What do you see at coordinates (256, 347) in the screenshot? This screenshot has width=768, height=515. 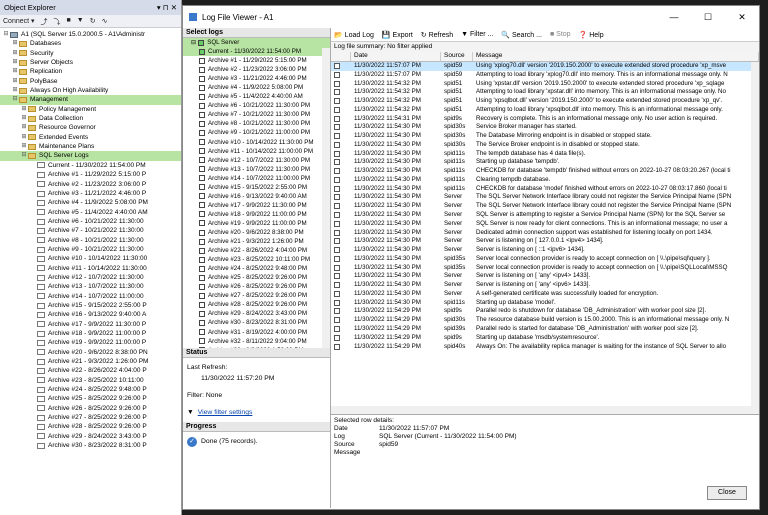 I see `log-item: Archive #33 - 8/9/2022 1:59:00 PM` at bounding box center [256, 347].